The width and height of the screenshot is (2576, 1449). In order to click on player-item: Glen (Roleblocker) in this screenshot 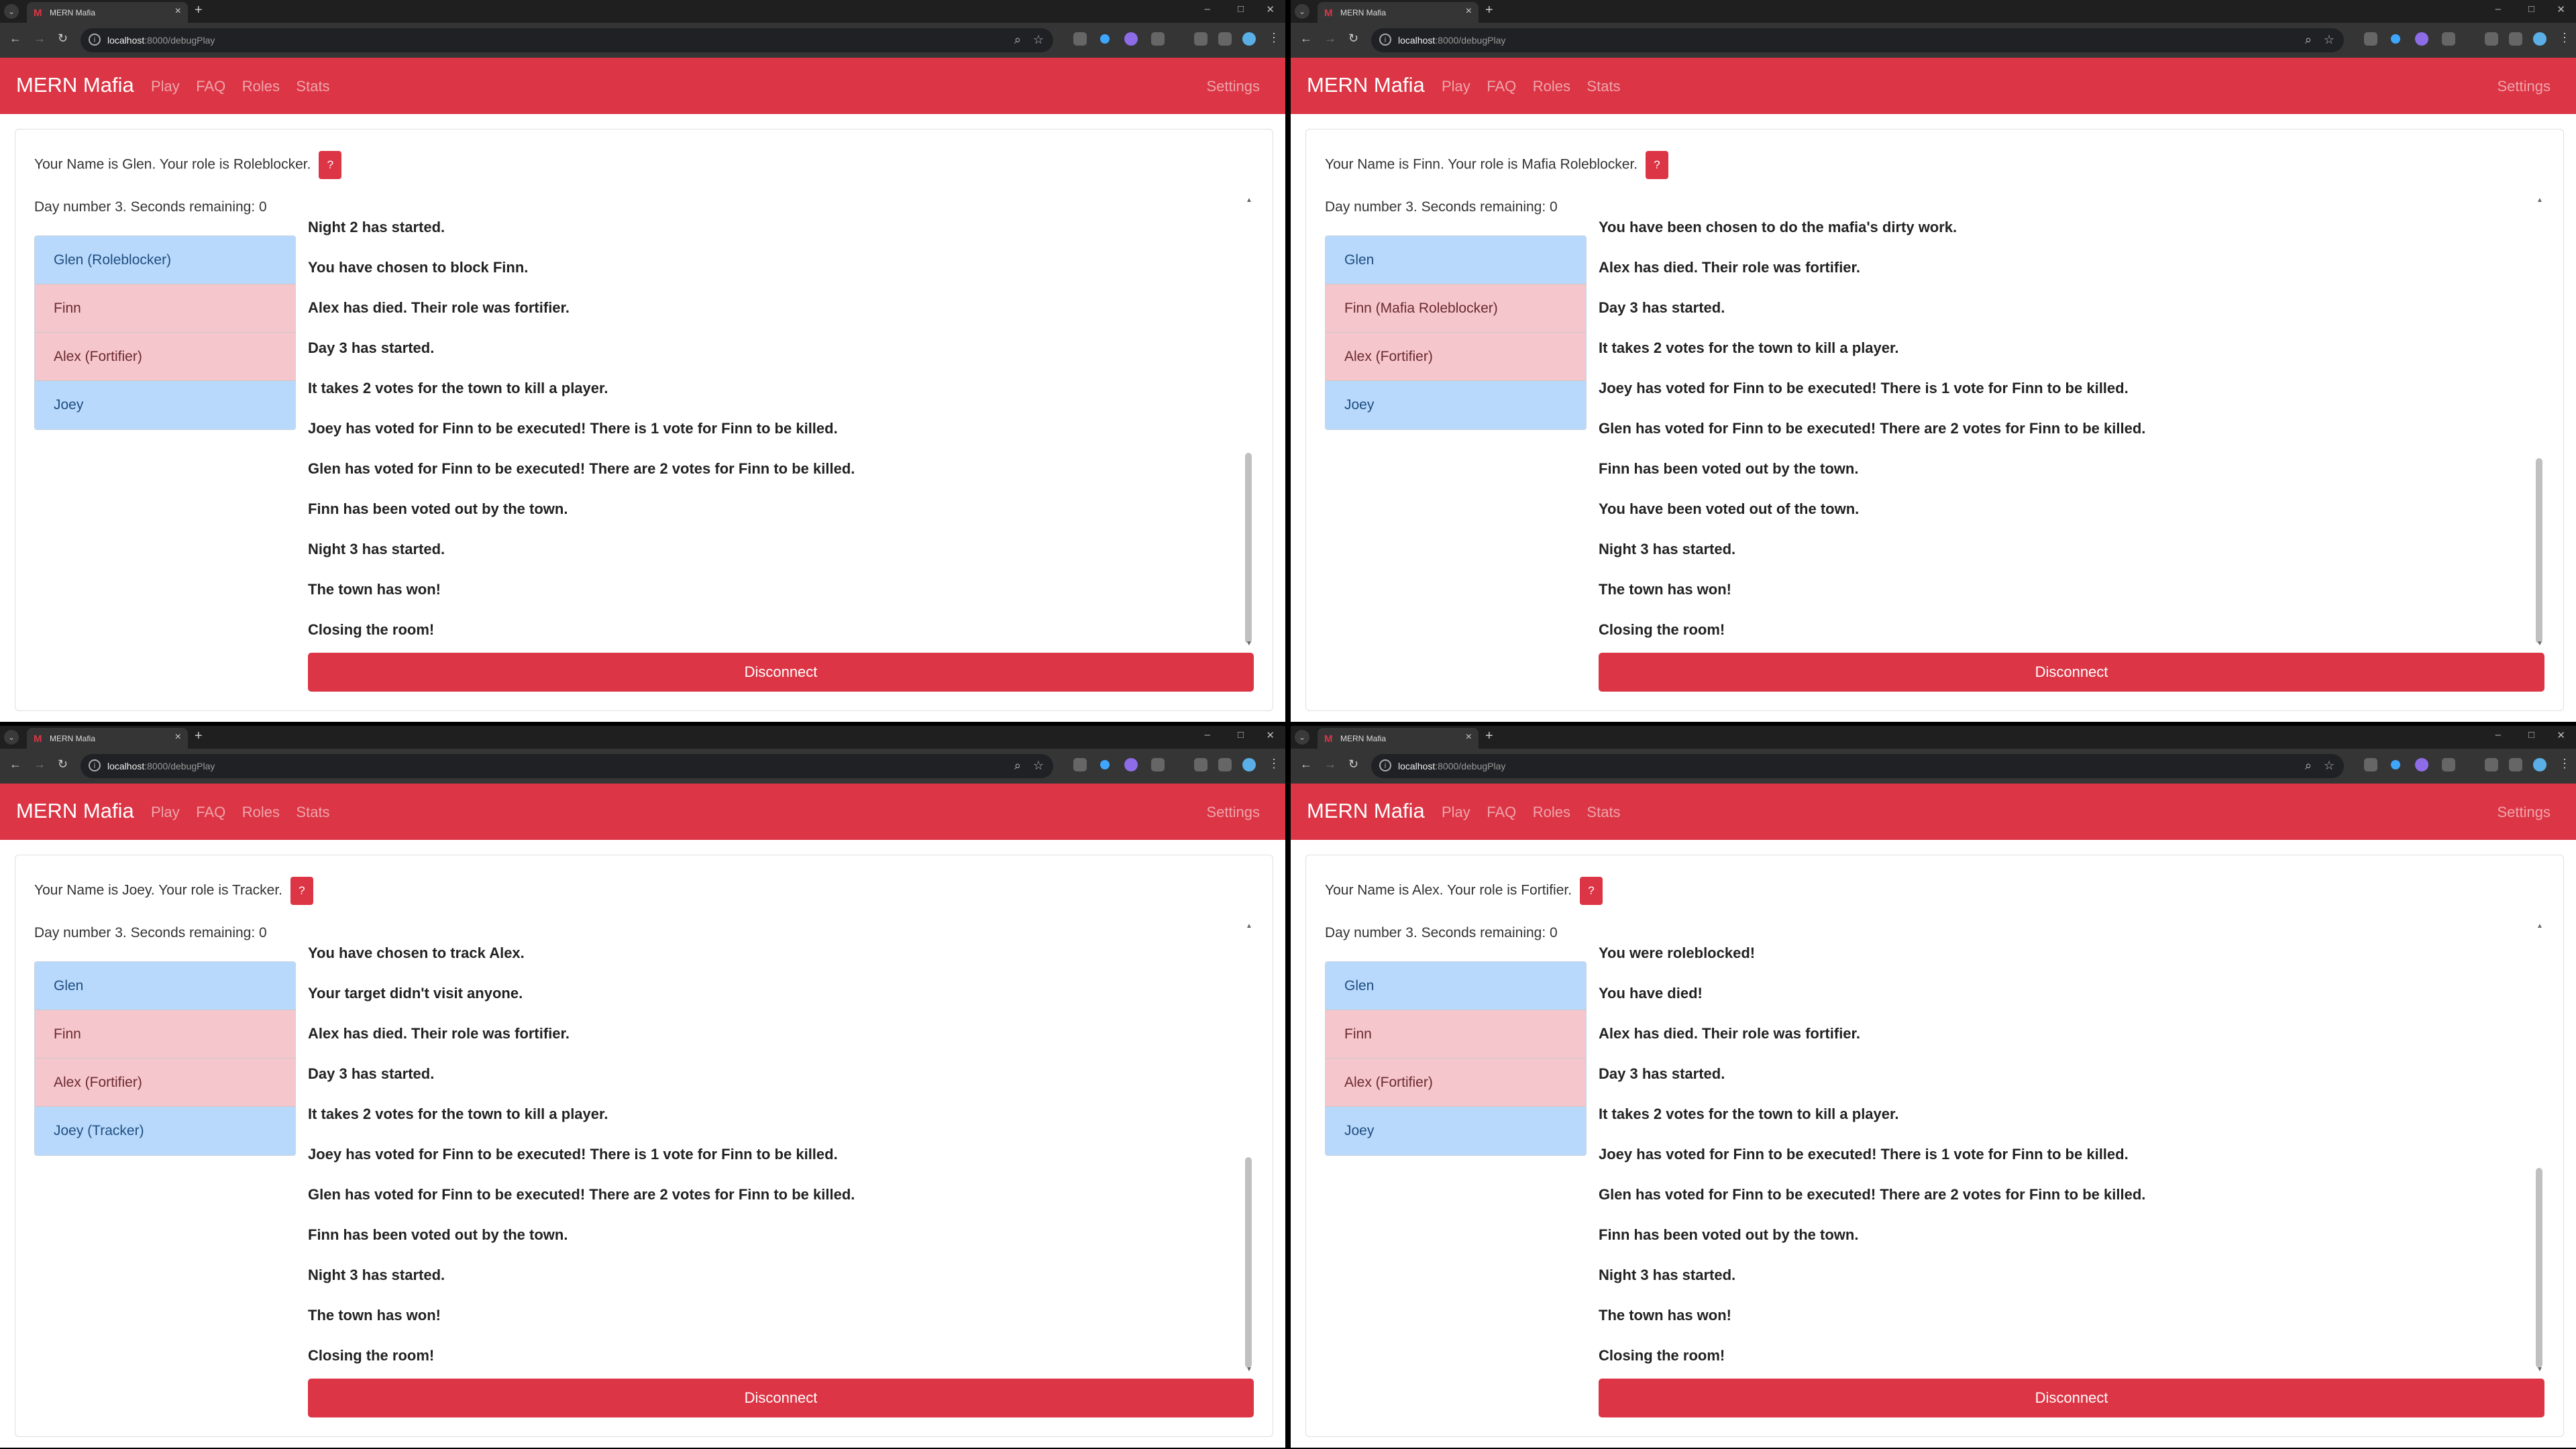, I will do `click(165, 260)`.